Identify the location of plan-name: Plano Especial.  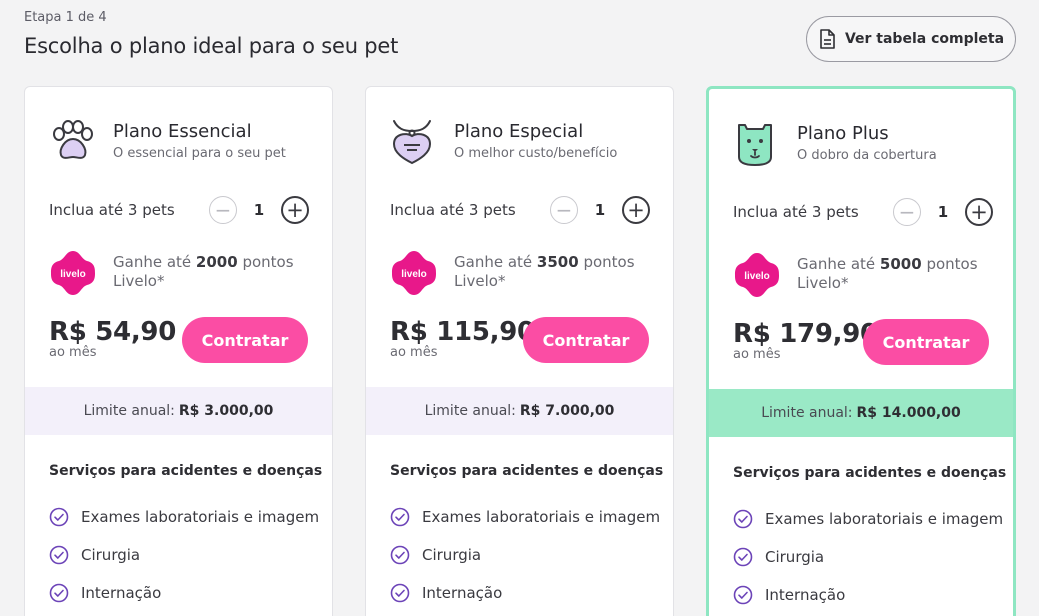
(519, 131).